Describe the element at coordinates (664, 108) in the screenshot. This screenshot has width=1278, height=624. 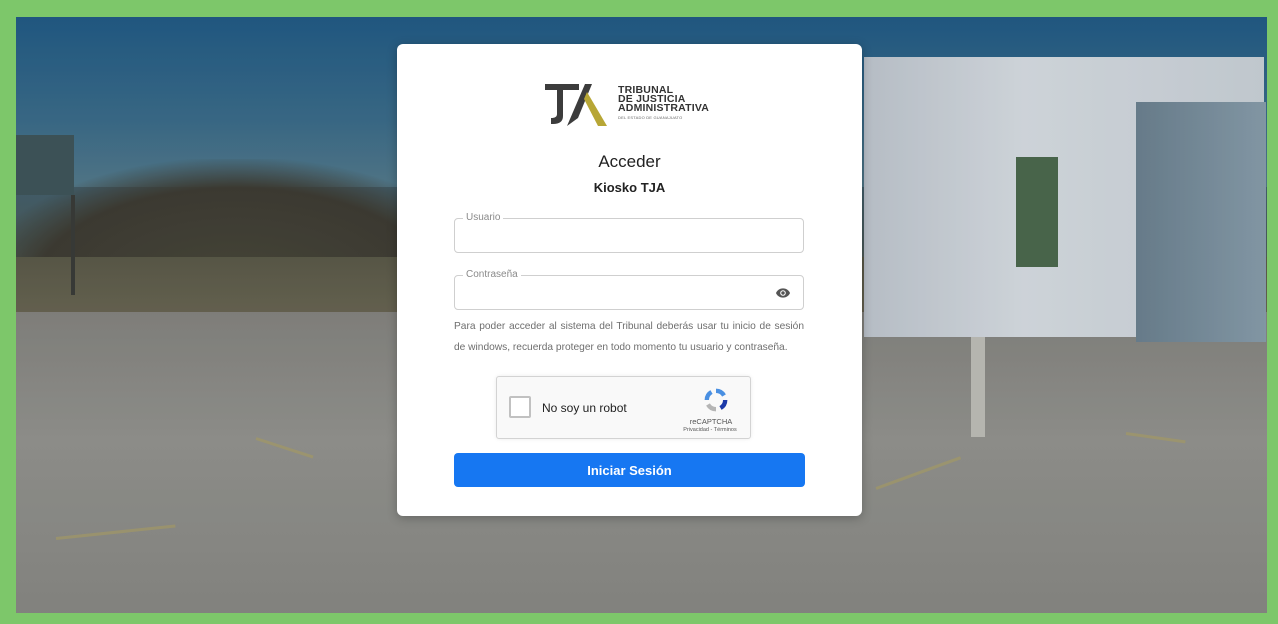
I see `logo-line-3: ADMINISTRATIVA` at that location.